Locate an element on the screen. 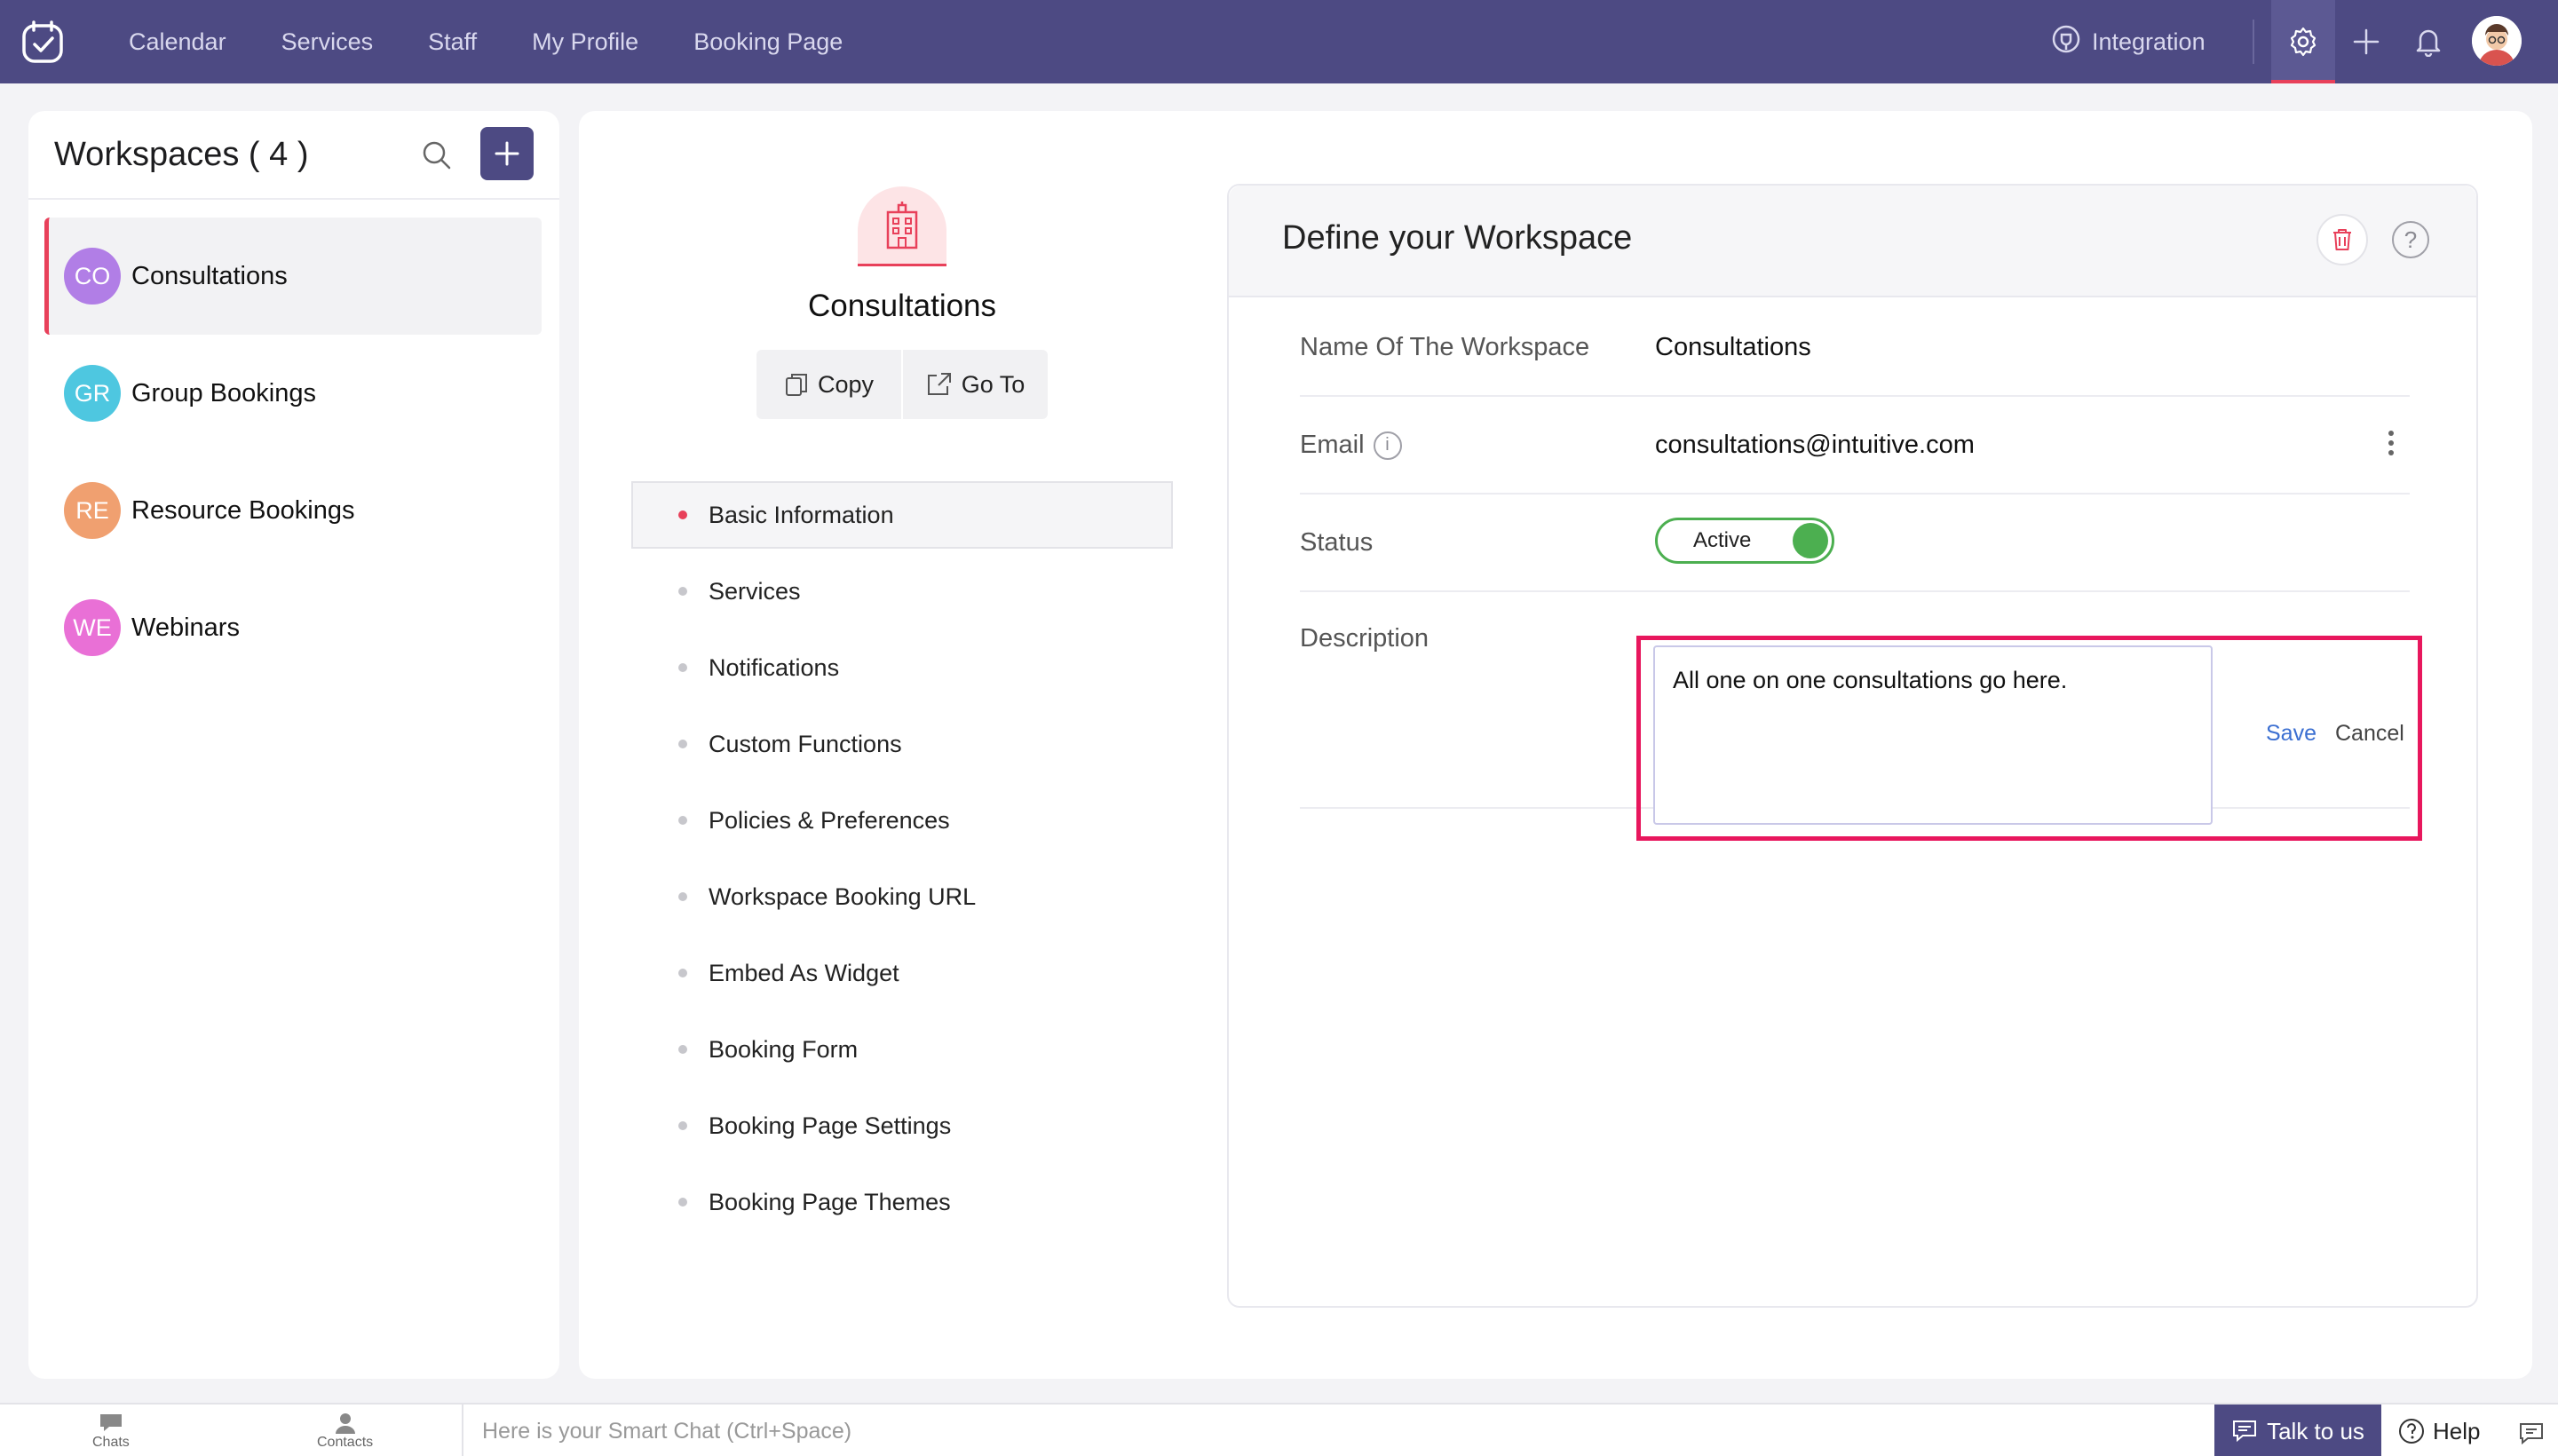  chats-button: Chats is located at coordinates (111, 1431).